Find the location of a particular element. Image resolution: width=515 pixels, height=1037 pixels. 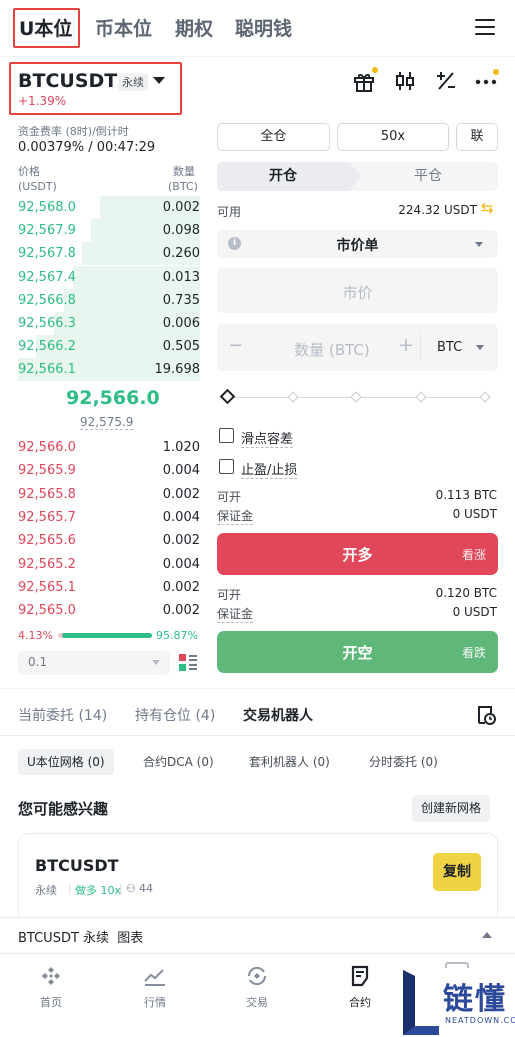

tab-trading-bots: 交易机器人 is located at coordinates (278, 715).